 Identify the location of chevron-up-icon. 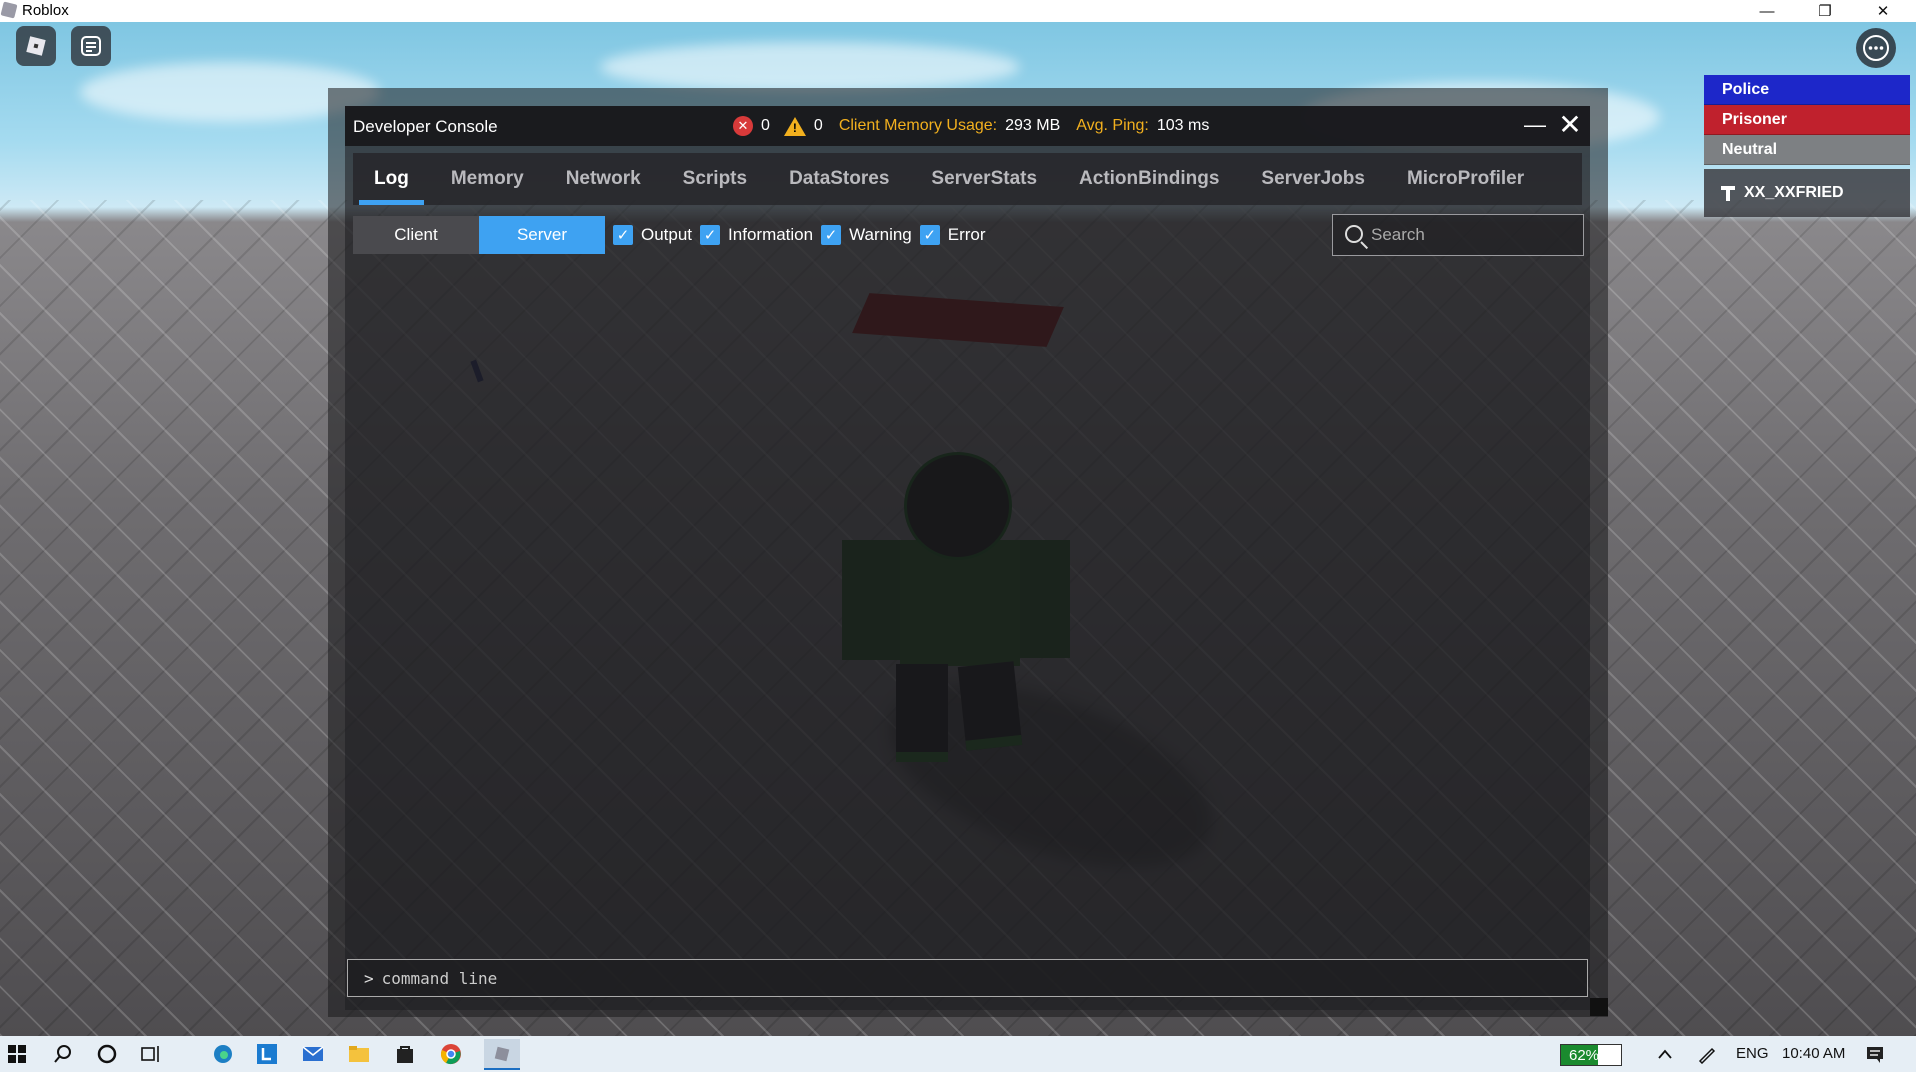
(1665, 1054).